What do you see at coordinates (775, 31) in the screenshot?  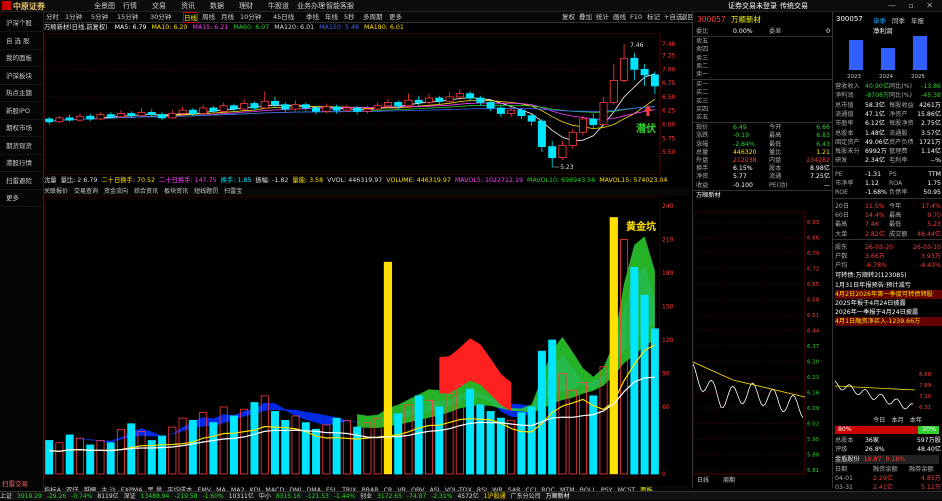 I see `quote-row-label2: 委差` at bounding box center [775, 31].